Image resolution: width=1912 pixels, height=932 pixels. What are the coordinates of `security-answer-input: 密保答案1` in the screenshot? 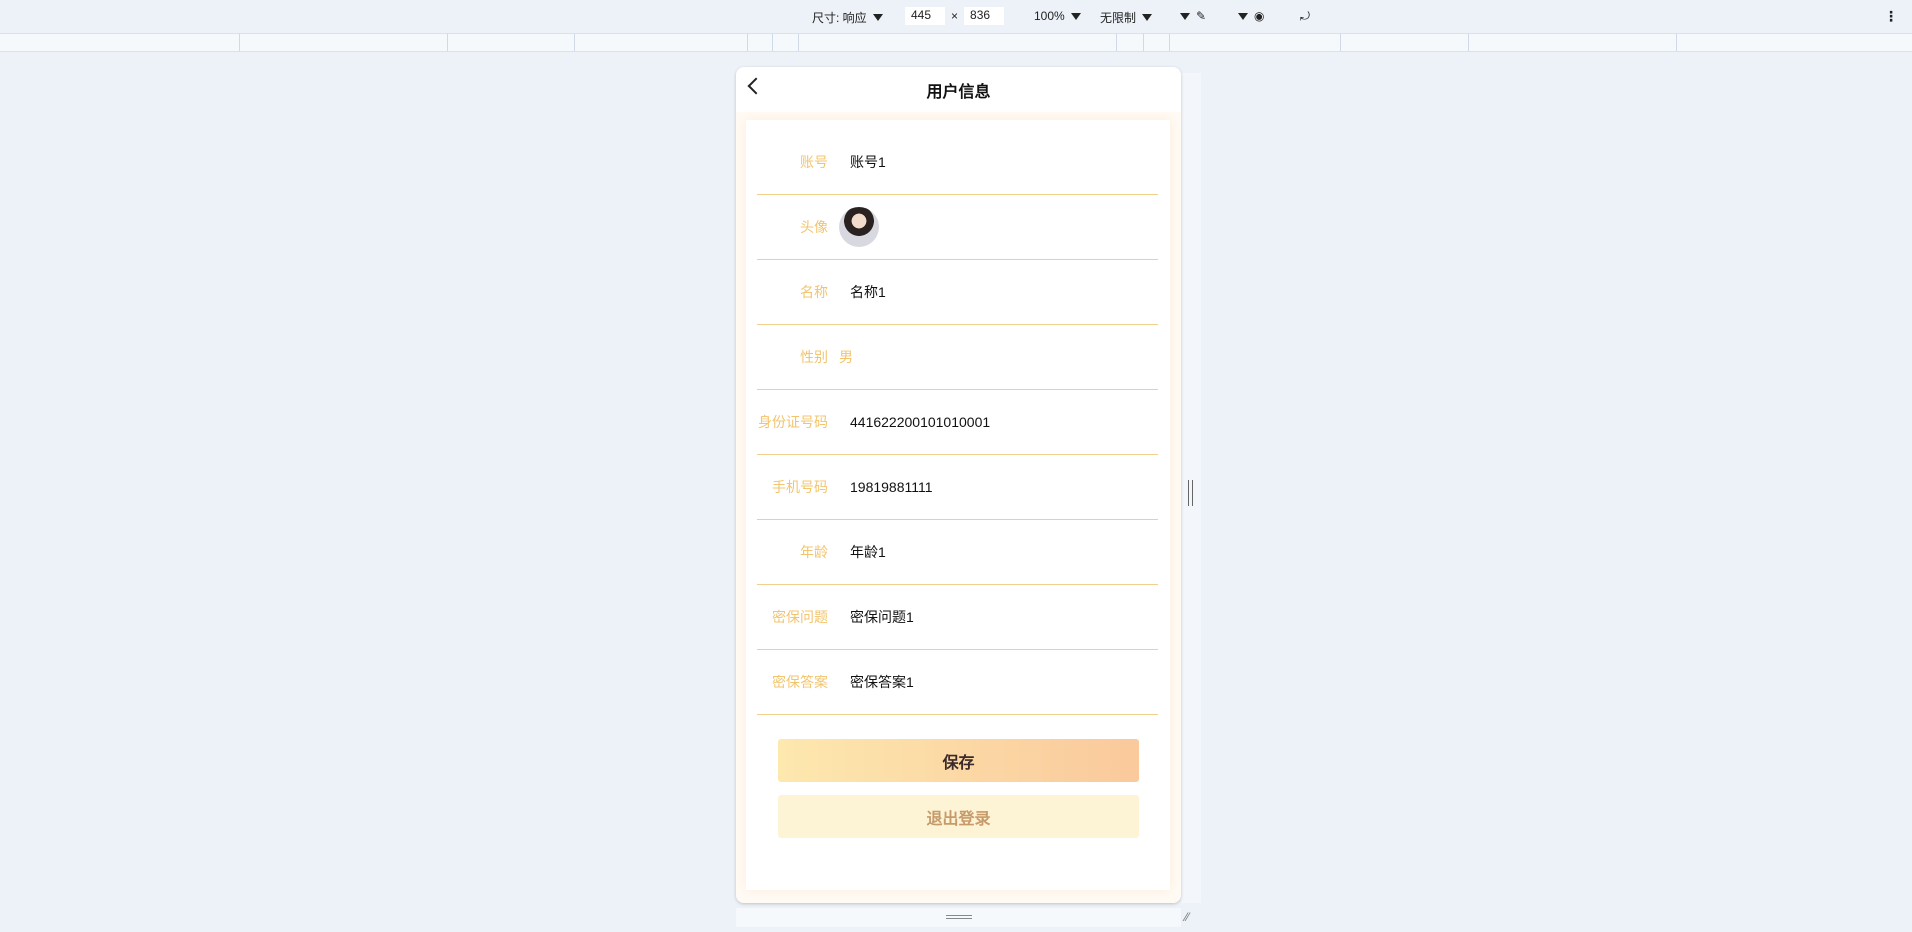 It's located at (882, 682).